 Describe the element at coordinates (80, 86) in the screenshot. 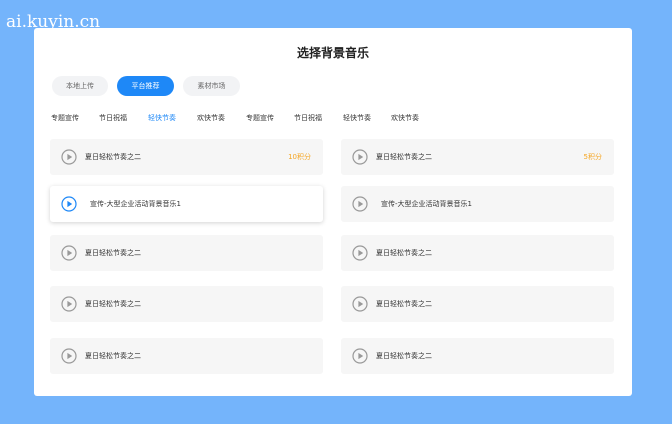

I see `tab-local-upload: 本地上传` at that location.